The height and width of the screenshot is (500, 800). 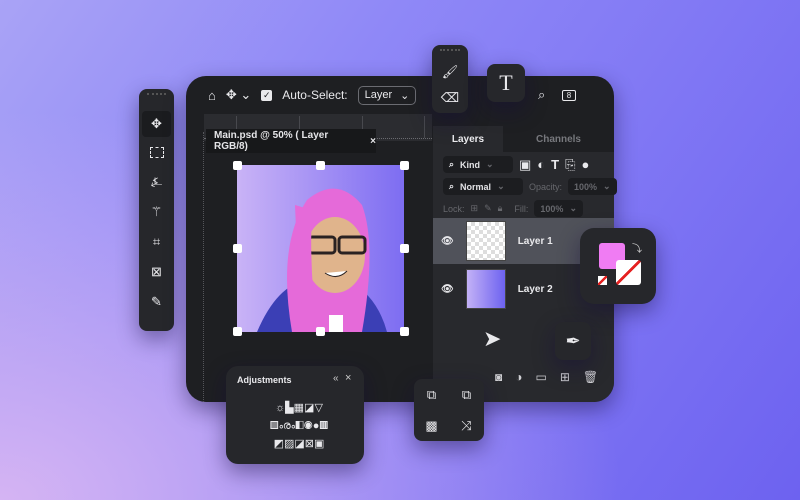 What do you see at coordinates (541, 164) in the screenshot?
I see `adjustment-filter-icon: ◐` at bounding box center [541, 164].